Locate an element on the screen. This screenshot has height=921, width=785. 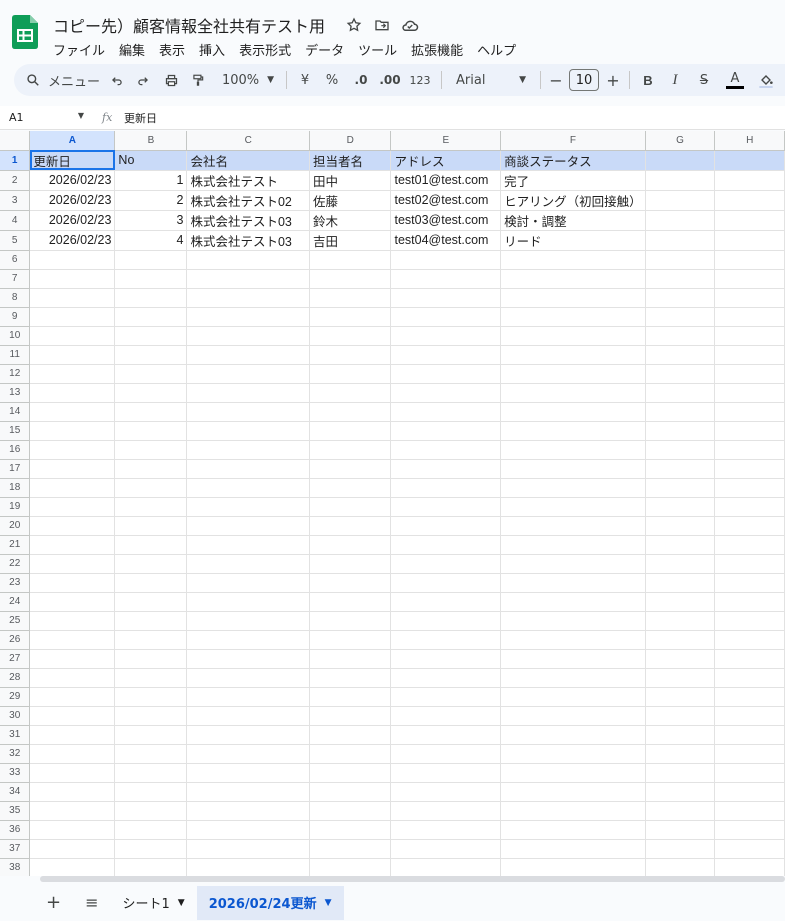
row-header-11: 11 is located at coordinates (15, 355).